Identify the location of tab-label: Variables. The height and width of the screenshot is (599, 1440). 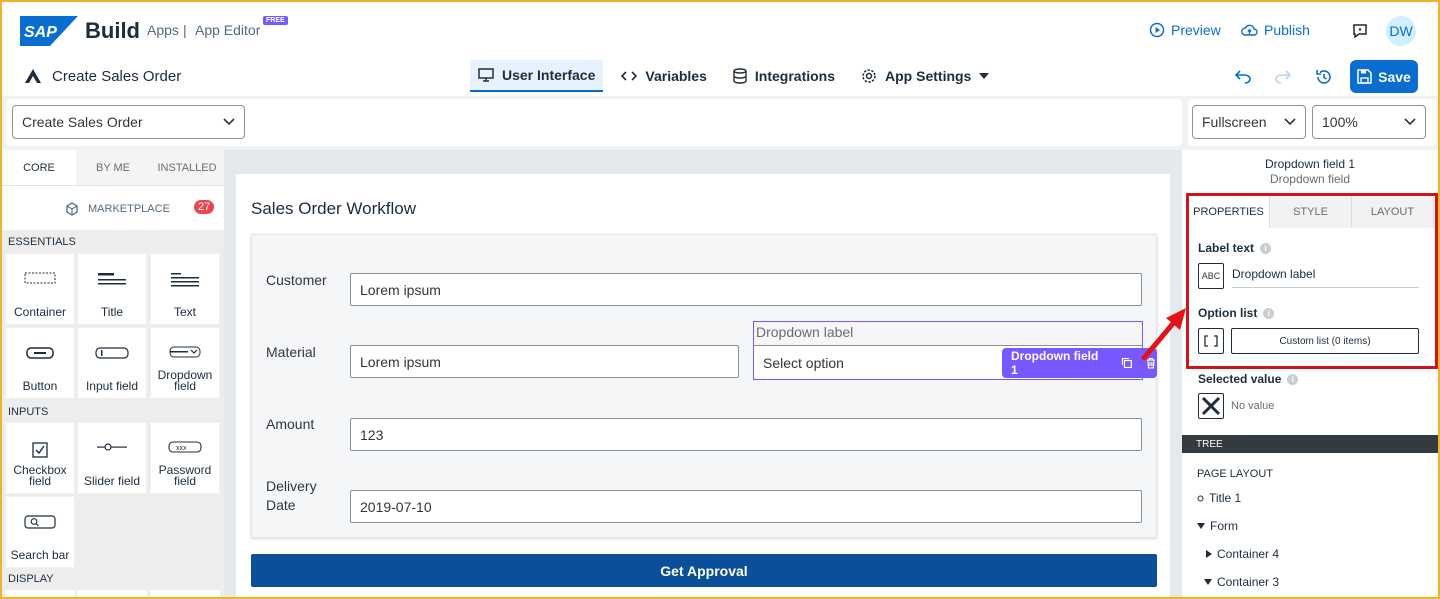
(676, 76).